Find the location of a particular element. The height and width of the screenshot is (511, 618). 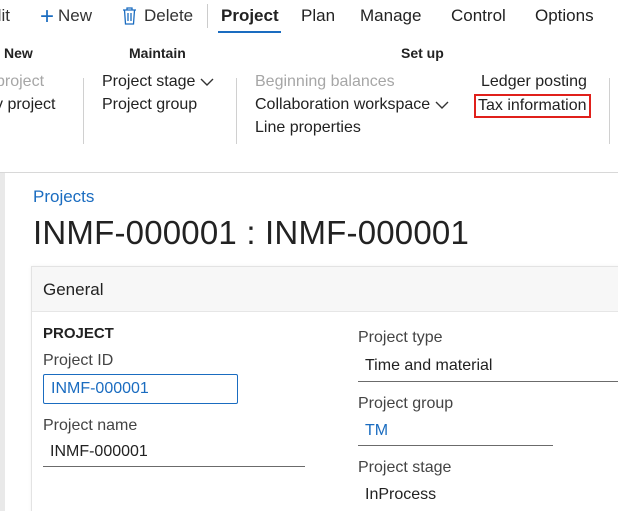

project-name-label: Project name is located at coordinates (90, 425).